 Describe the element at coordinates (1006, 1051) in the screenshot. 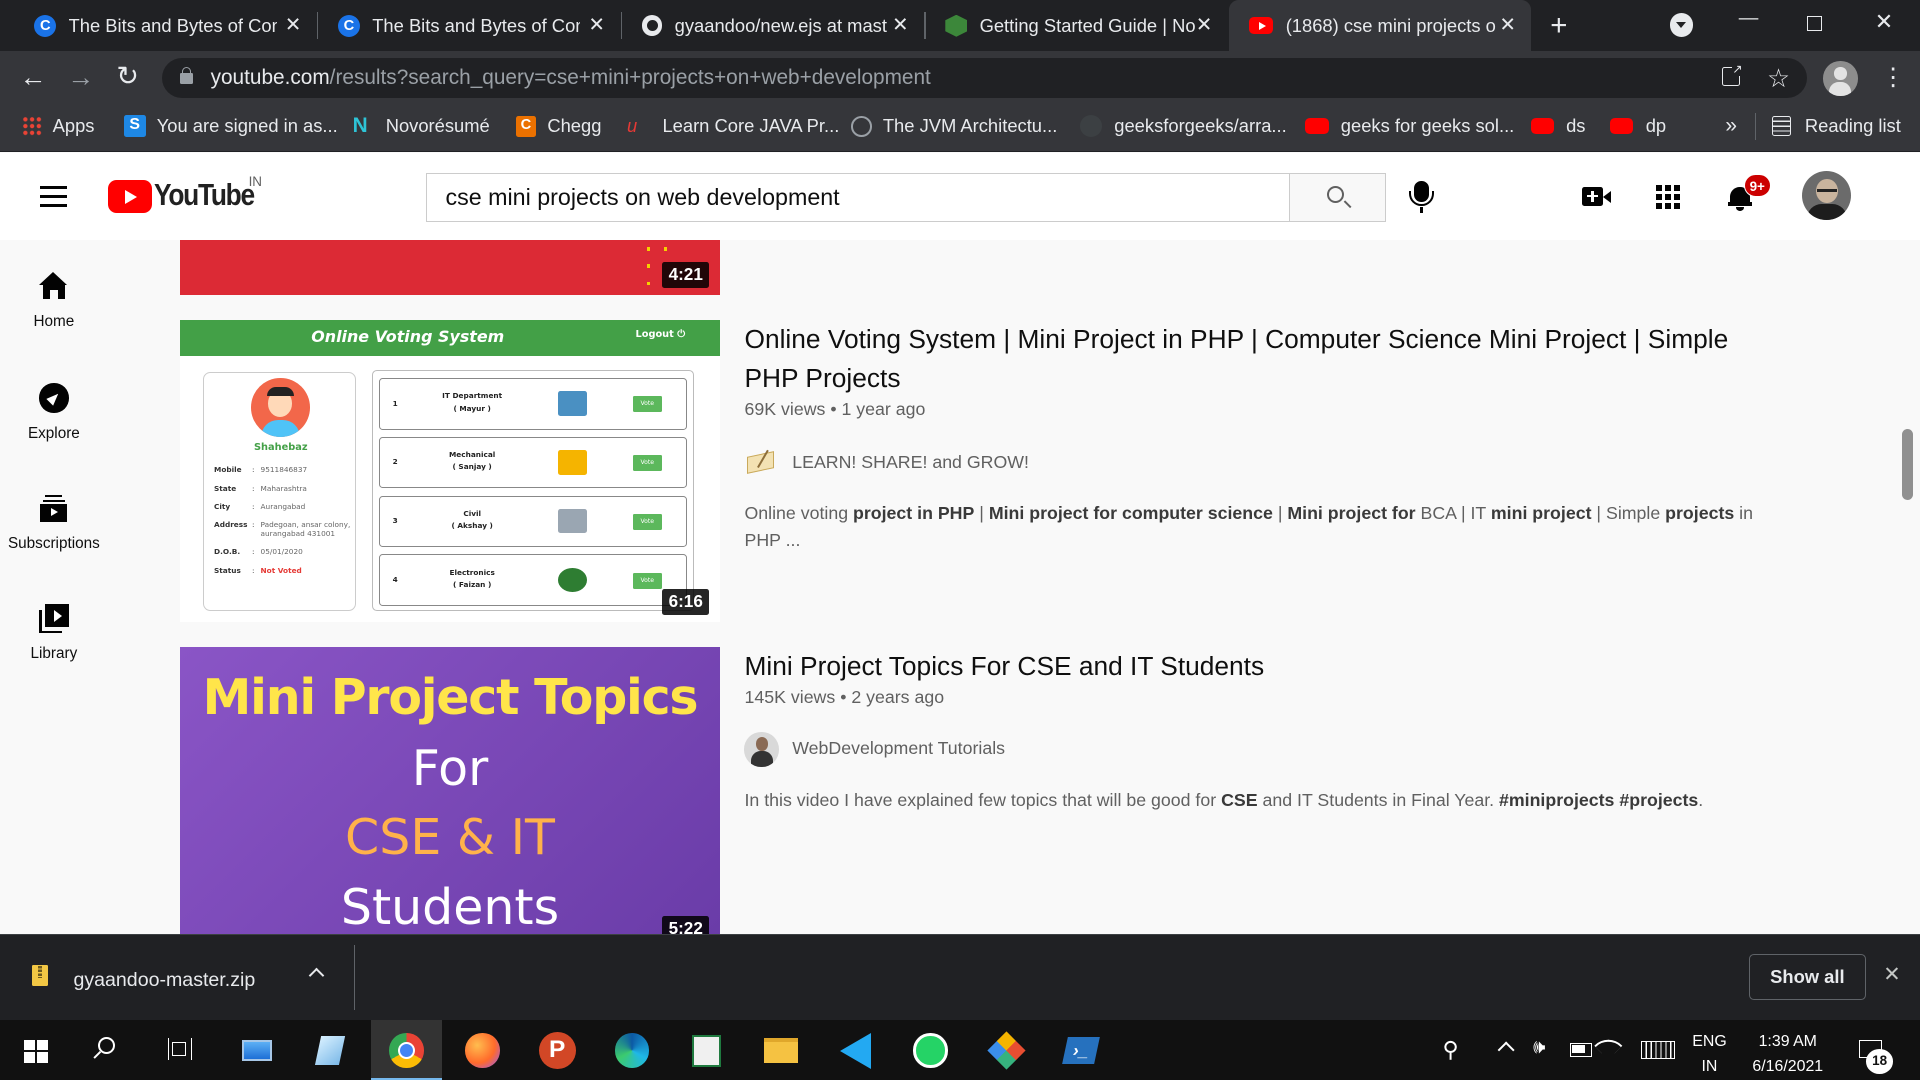

I see `taskbar-git-icon` at that location.